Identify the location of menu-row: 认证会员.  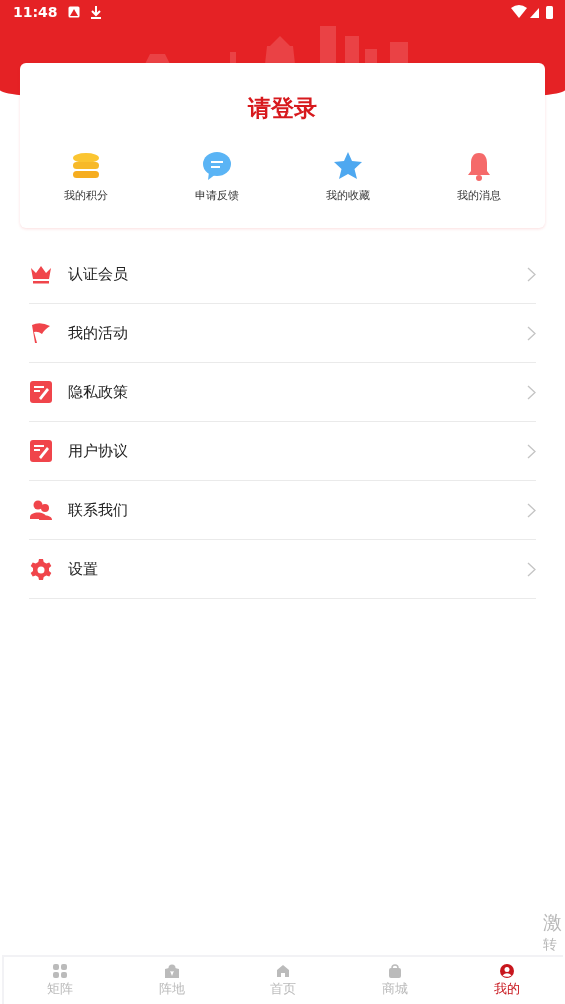
(282, 274).